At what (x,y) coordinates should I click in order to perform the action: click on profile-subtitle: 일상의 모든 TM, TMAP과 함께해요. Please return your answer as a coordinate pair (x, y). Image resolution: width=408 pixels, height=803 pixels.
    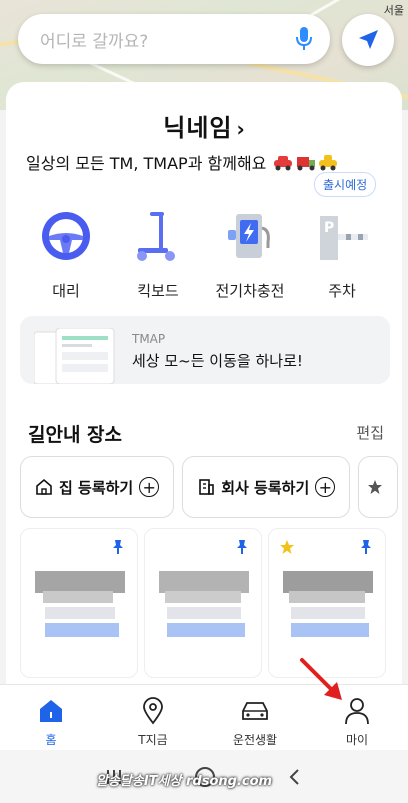
    Looking at the image, I should click on (182, 162).